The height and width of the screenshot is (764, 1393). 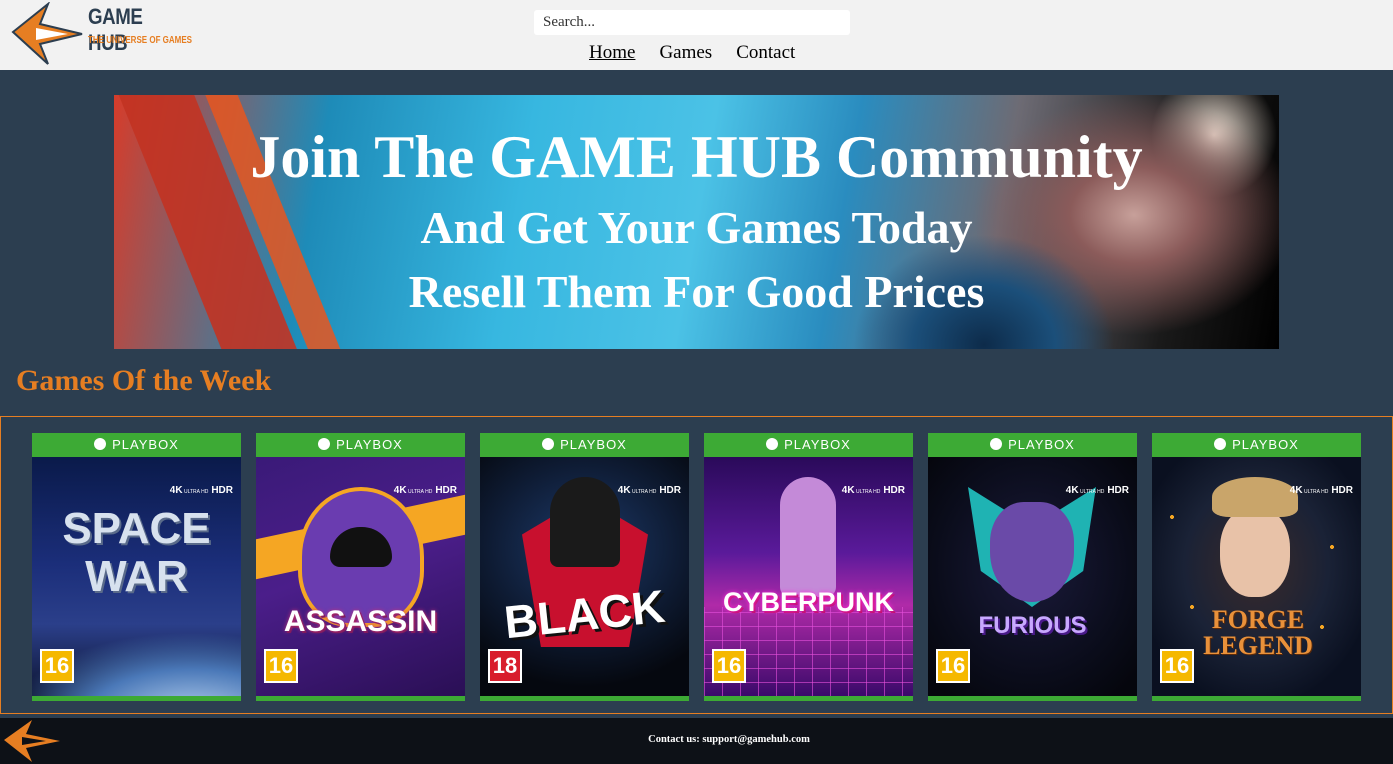 What do you see at coordinates (696, 227) in the screenshot?
I see `hero-subheadline: And Get Your Games Today` at bounding box center [696, 227].